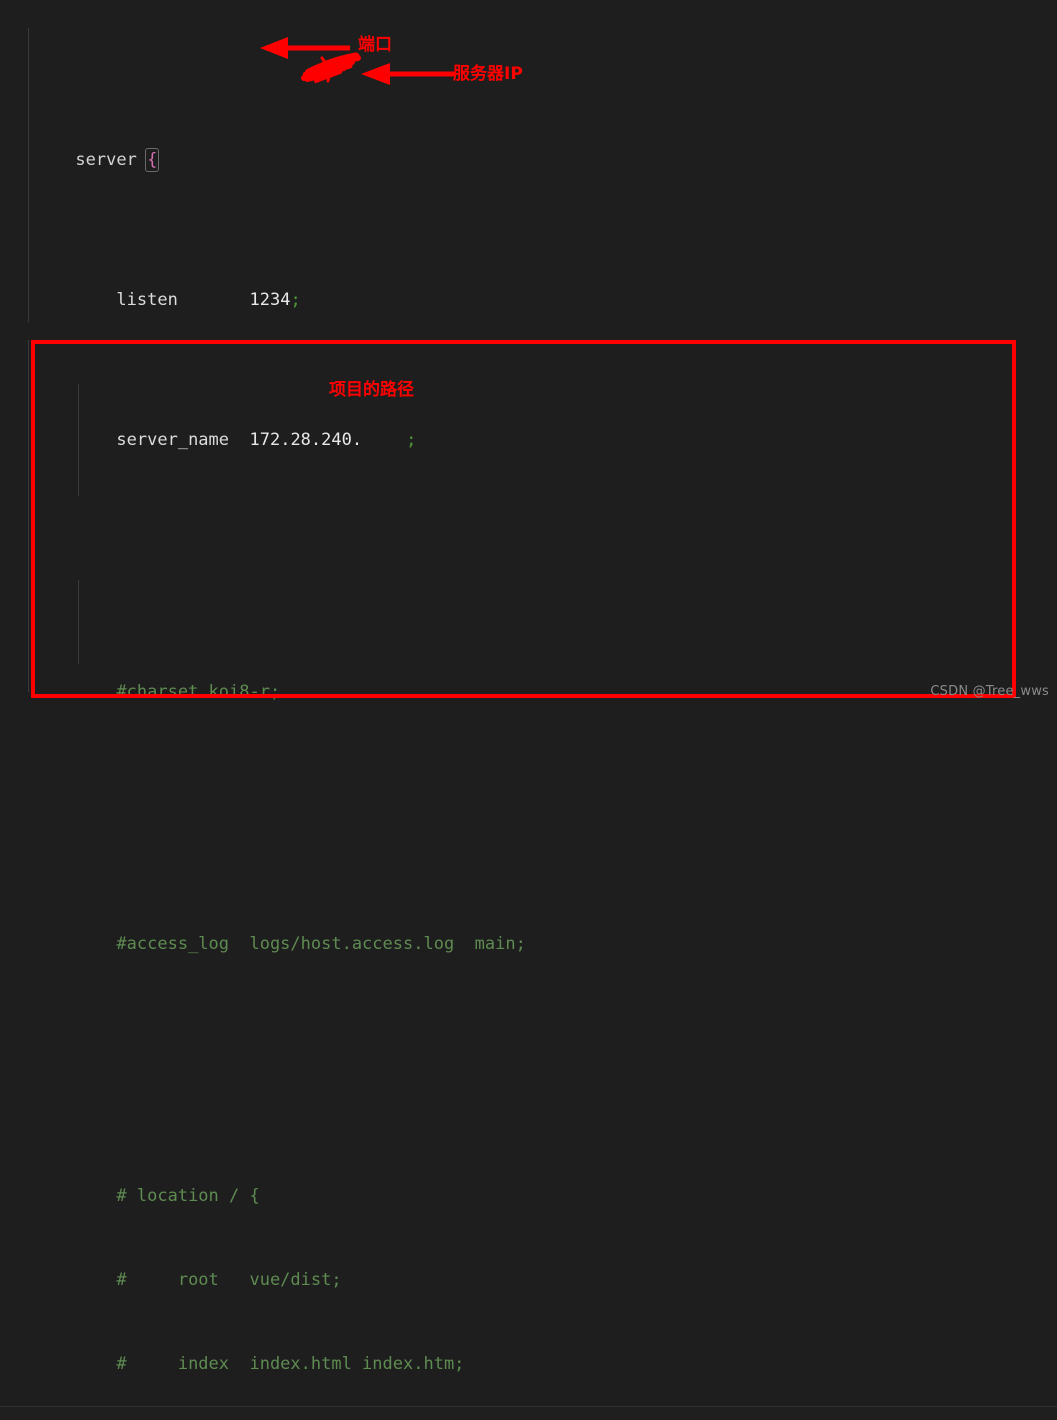 Image resolution: width=1057 pixels, height=1420 pixels. Describe the element at coordinates (295, 300) in the screenshot. I see `token-semicolon: ;` at that location.